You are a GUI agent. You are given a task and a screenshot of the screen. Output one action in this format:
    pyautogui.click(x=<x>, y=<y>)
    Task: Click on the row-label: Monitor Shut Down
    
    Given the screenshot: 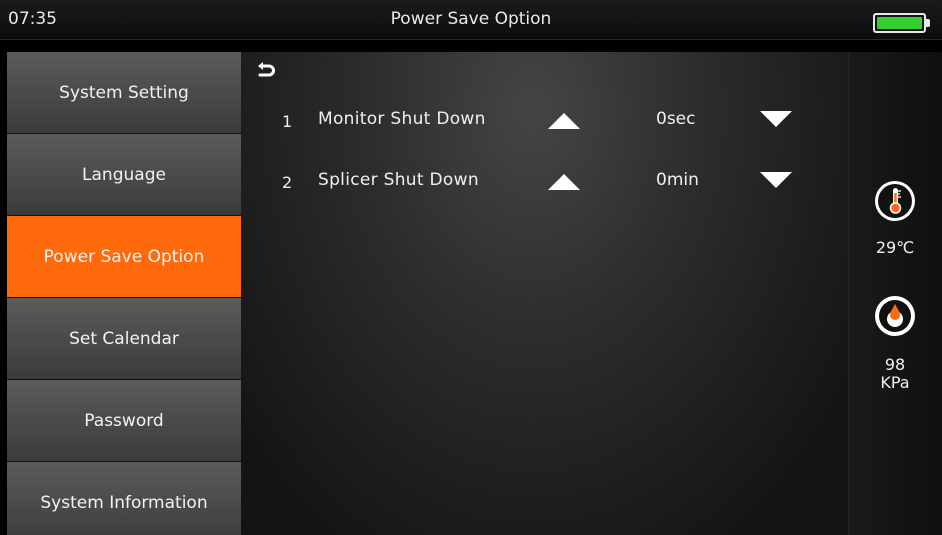 What is the action you would take?
    pyautogui.click(x=402, y=119)
    